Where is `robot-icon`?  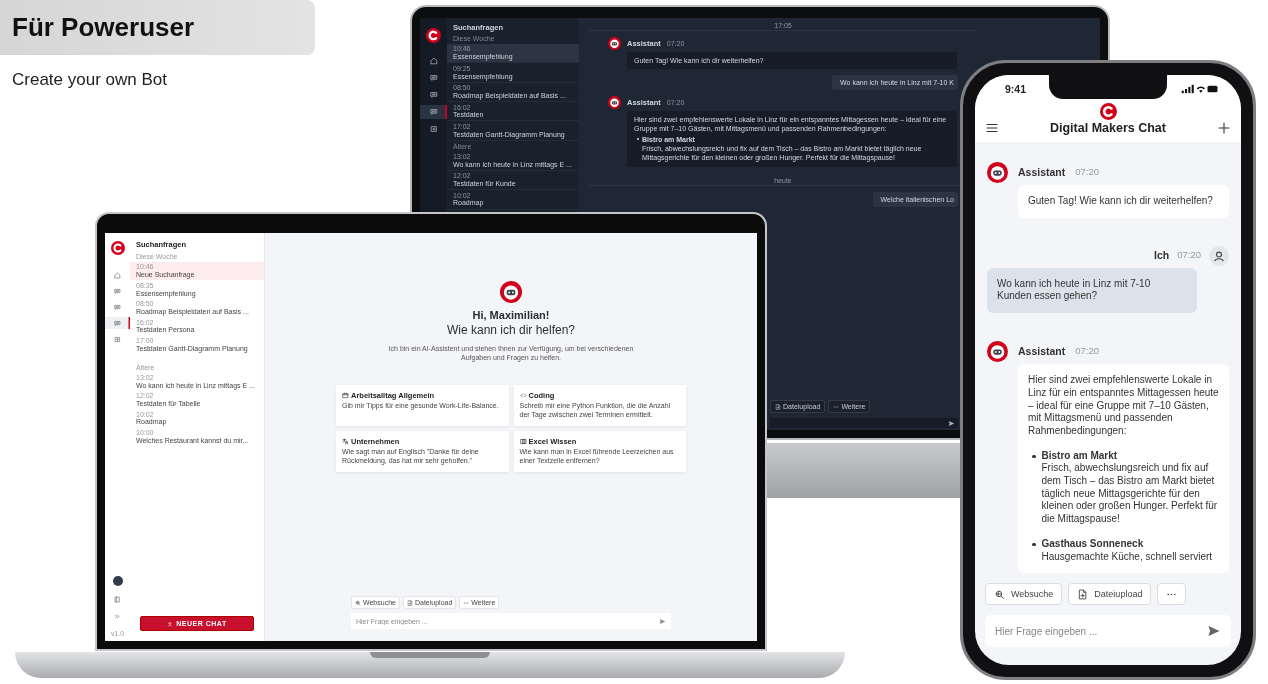 robot-icon is located at coordinates (170, 623).